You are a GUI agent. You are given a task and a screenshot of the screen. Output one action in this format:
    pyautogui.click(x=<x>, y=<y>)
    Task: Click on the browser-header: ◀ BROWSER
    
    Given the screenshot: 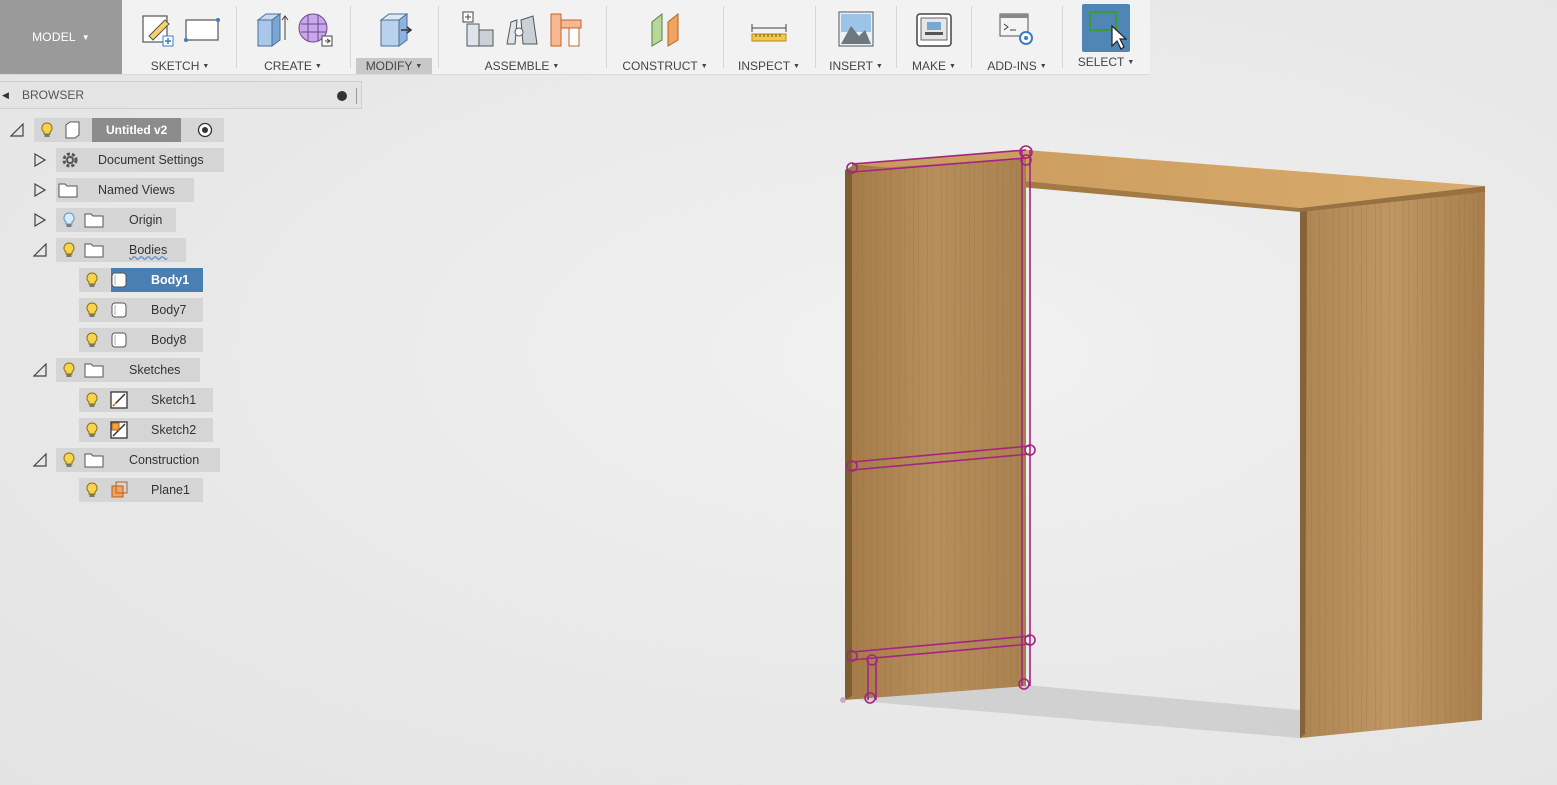 What is the action you would take?
    pyautogui.click(x=181, y=95)
    